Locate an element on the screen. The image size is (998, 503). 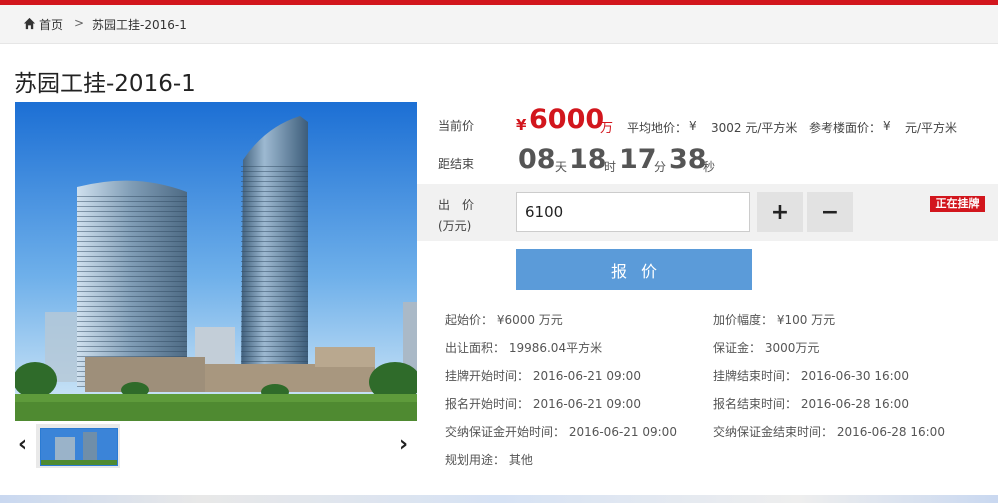
signup-end-info: 报名结束时间： 2016-06-28 16:00 is located at coordinates (811, 404).